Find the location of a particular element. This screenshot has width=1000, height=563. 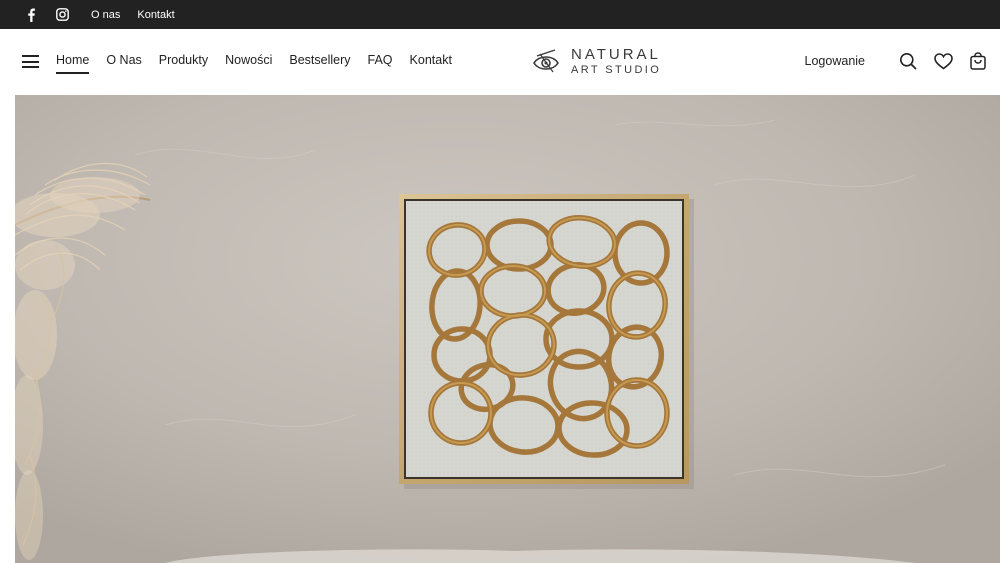

nav-item-about: O Nas is located at coordinates (123, 60).